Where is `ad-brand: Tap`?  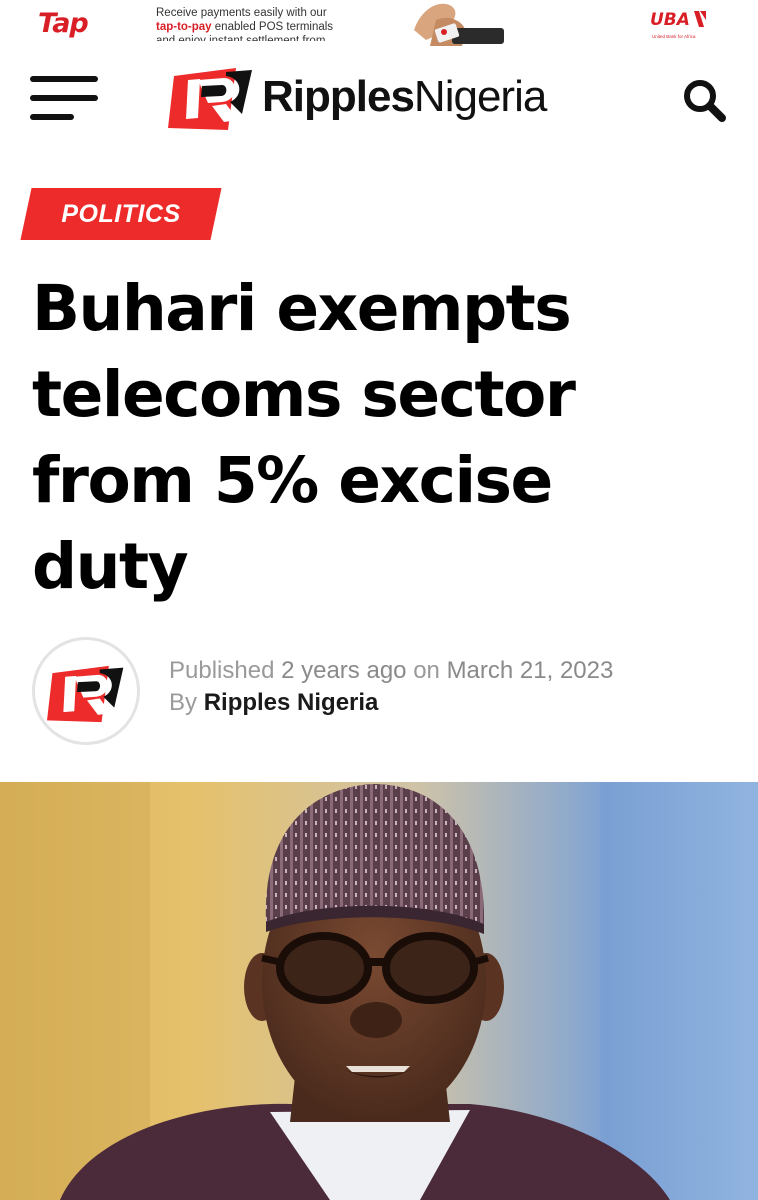
ad-brand: Tap is located at coordinates (63, 23).